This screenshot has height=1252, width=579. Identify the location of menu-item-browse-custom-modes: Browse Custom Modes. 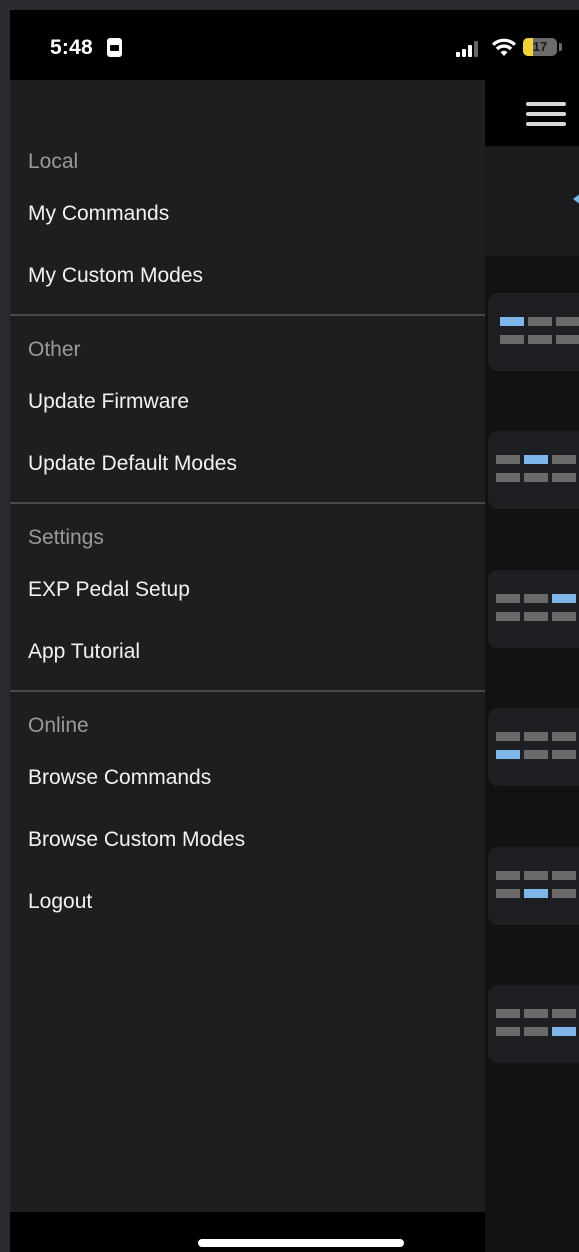
(136, 840).